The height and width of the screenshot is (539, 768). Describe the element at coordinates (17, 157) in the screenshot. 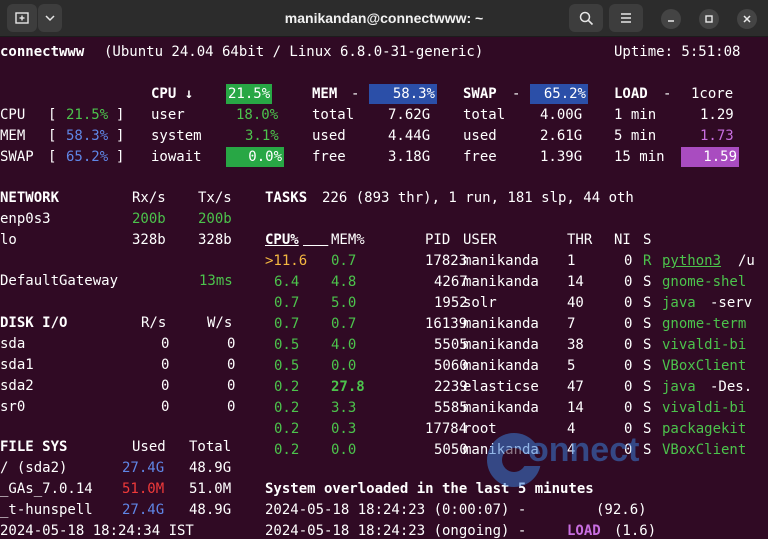

I see `quicklook-swap-label: SWAP` at that location.